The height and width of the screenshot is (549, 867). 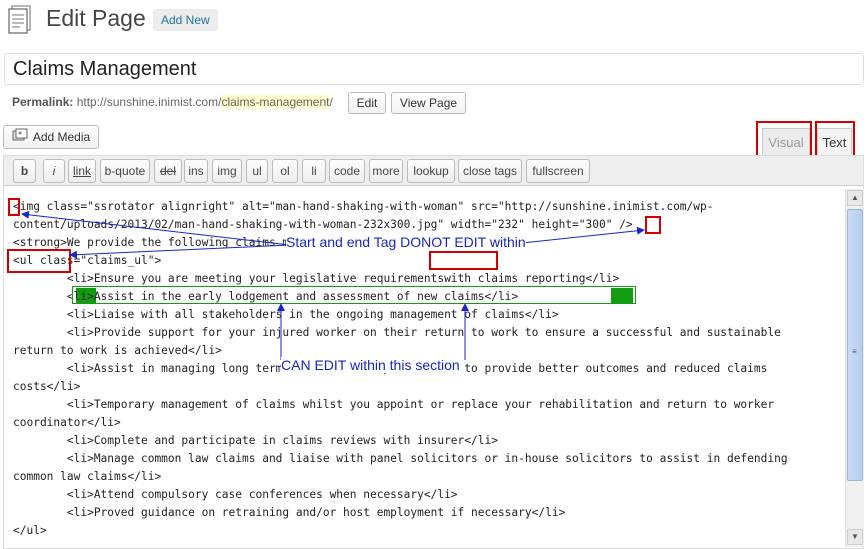 What do you see at coordinates (156, 228) in the screenshot?
I see `arrow-to-img-open` at bounding box center [156, 228].